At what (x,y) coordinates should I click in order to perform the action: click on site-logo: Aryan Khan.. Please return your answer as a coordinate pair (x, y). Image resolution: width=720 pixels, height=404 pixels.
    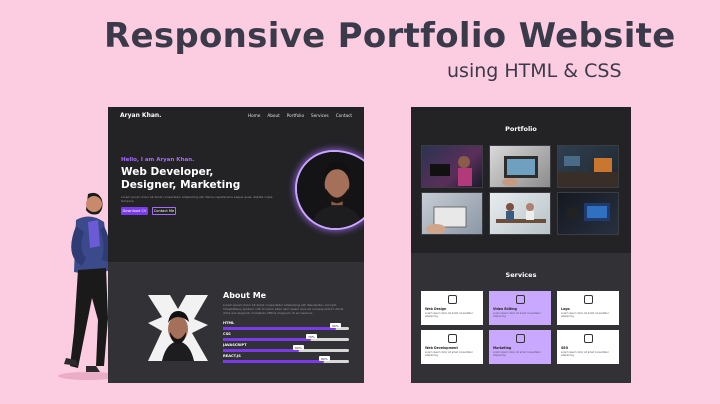
    Looking at the image, I should click on (140, 115).